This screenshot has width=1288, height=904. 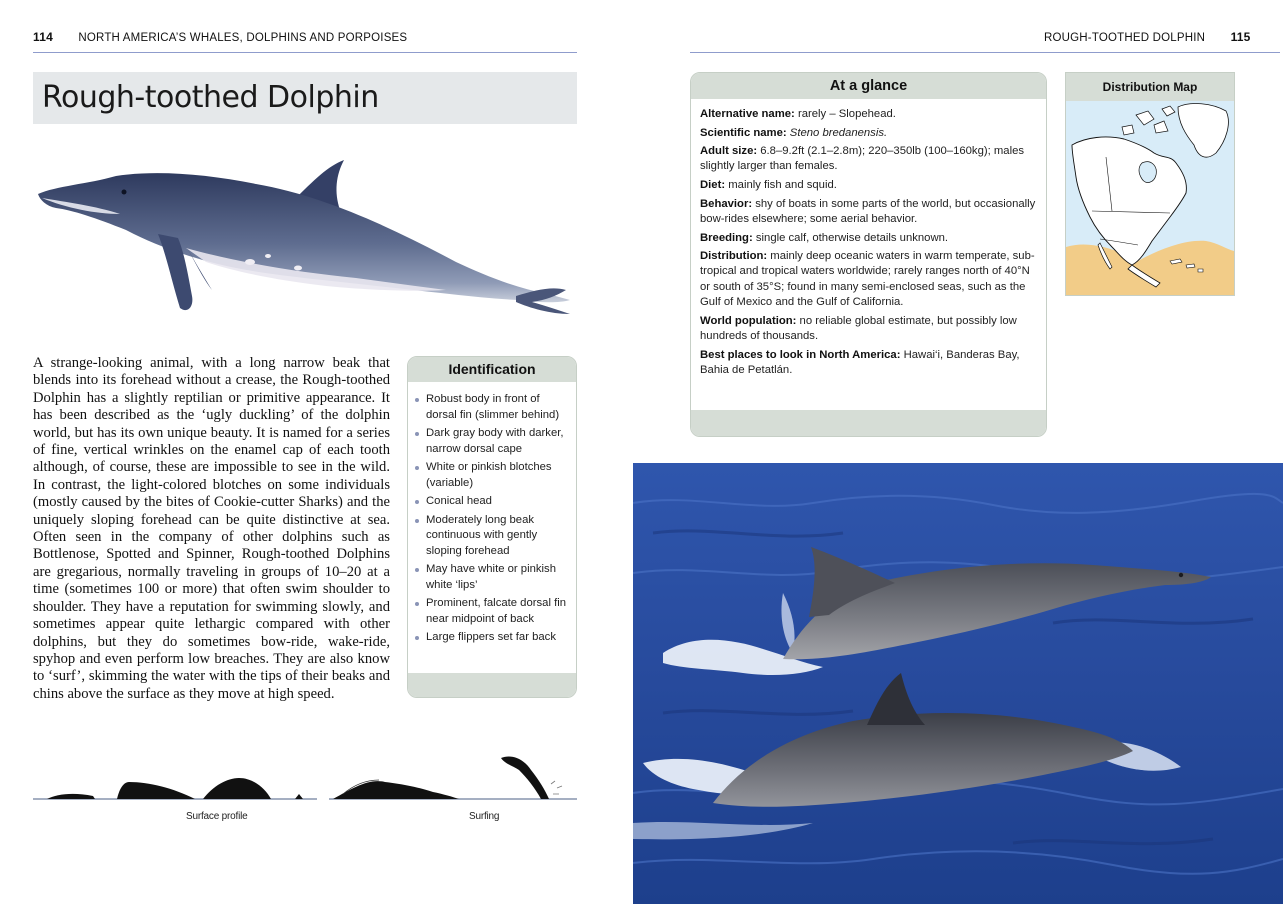 I want to click on identification-heading: Identification, so click(x=492, y=369).